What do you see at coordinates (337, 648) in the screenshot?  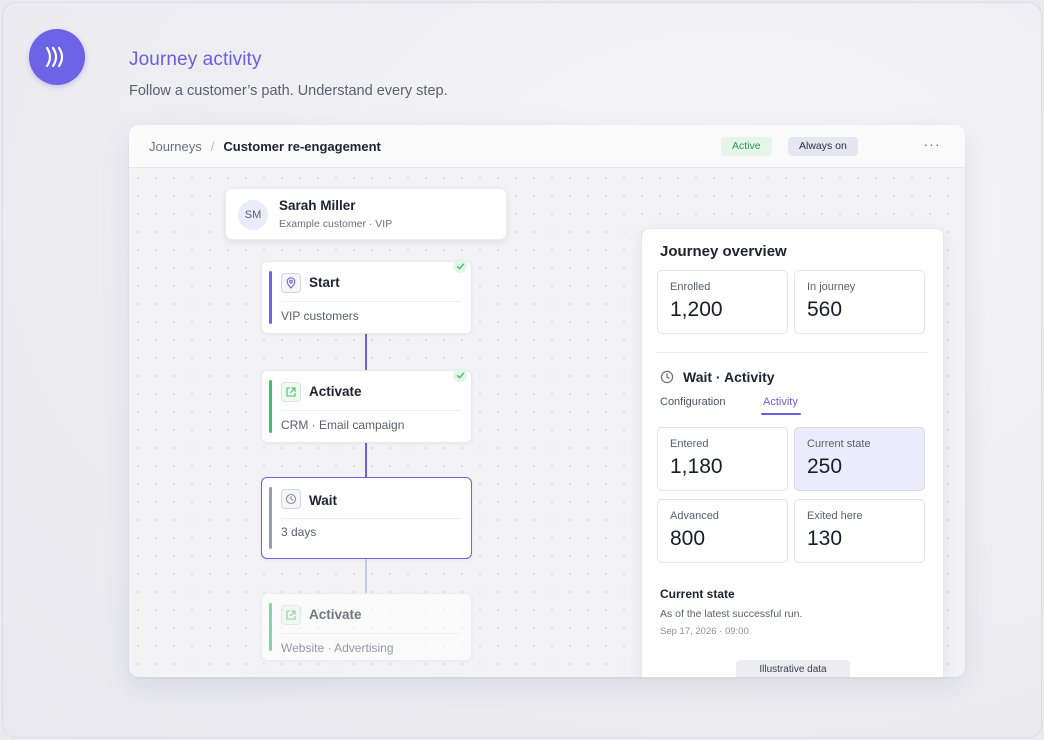 I see `step-subtitle: Website · Advertising` at bounding box center [337, 648].